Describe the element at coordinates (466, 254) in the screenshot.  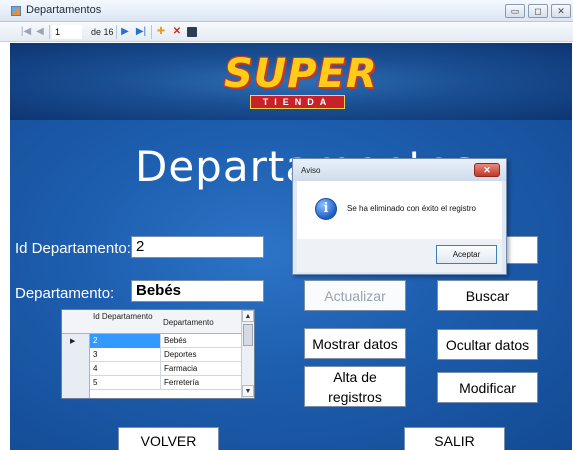
I see `aceptar-button: Aceptar` at that location.